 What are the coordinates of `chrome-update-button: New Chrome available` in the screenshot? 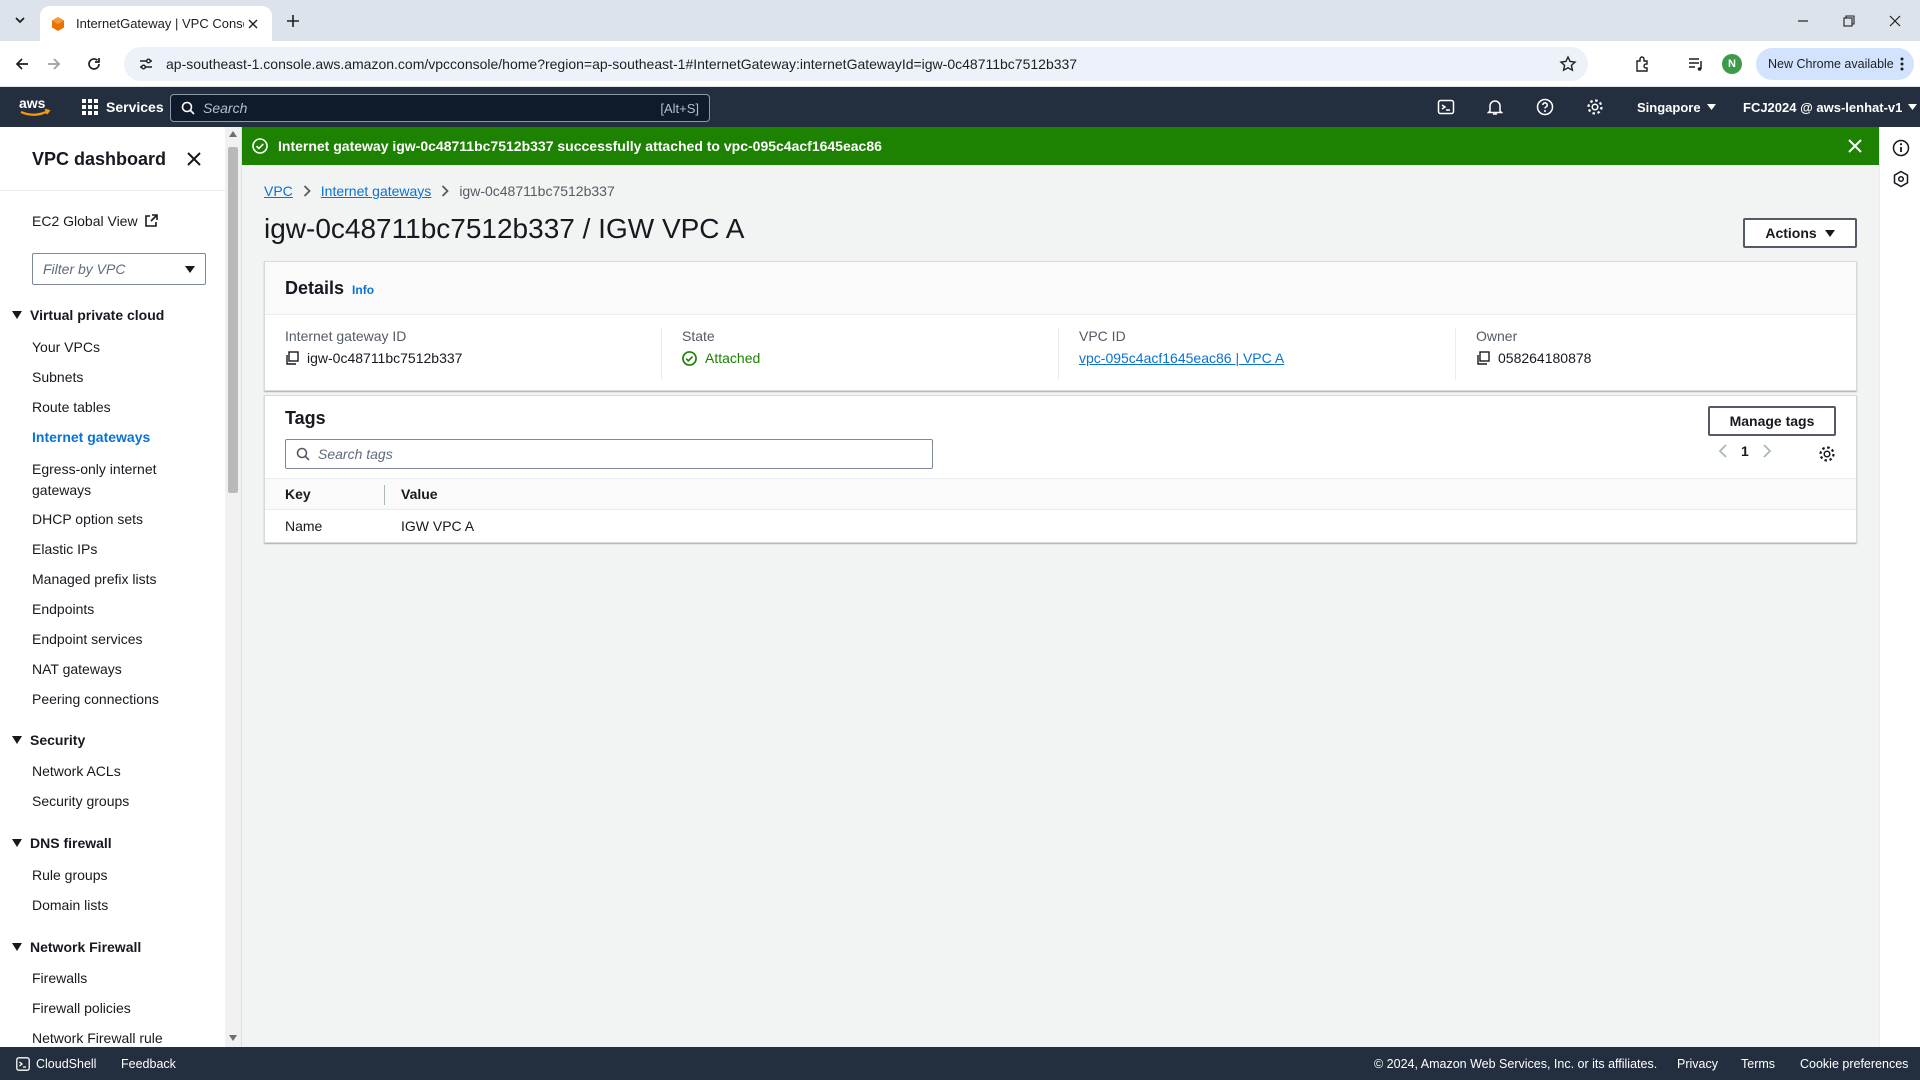 It's located at (1835, 64).